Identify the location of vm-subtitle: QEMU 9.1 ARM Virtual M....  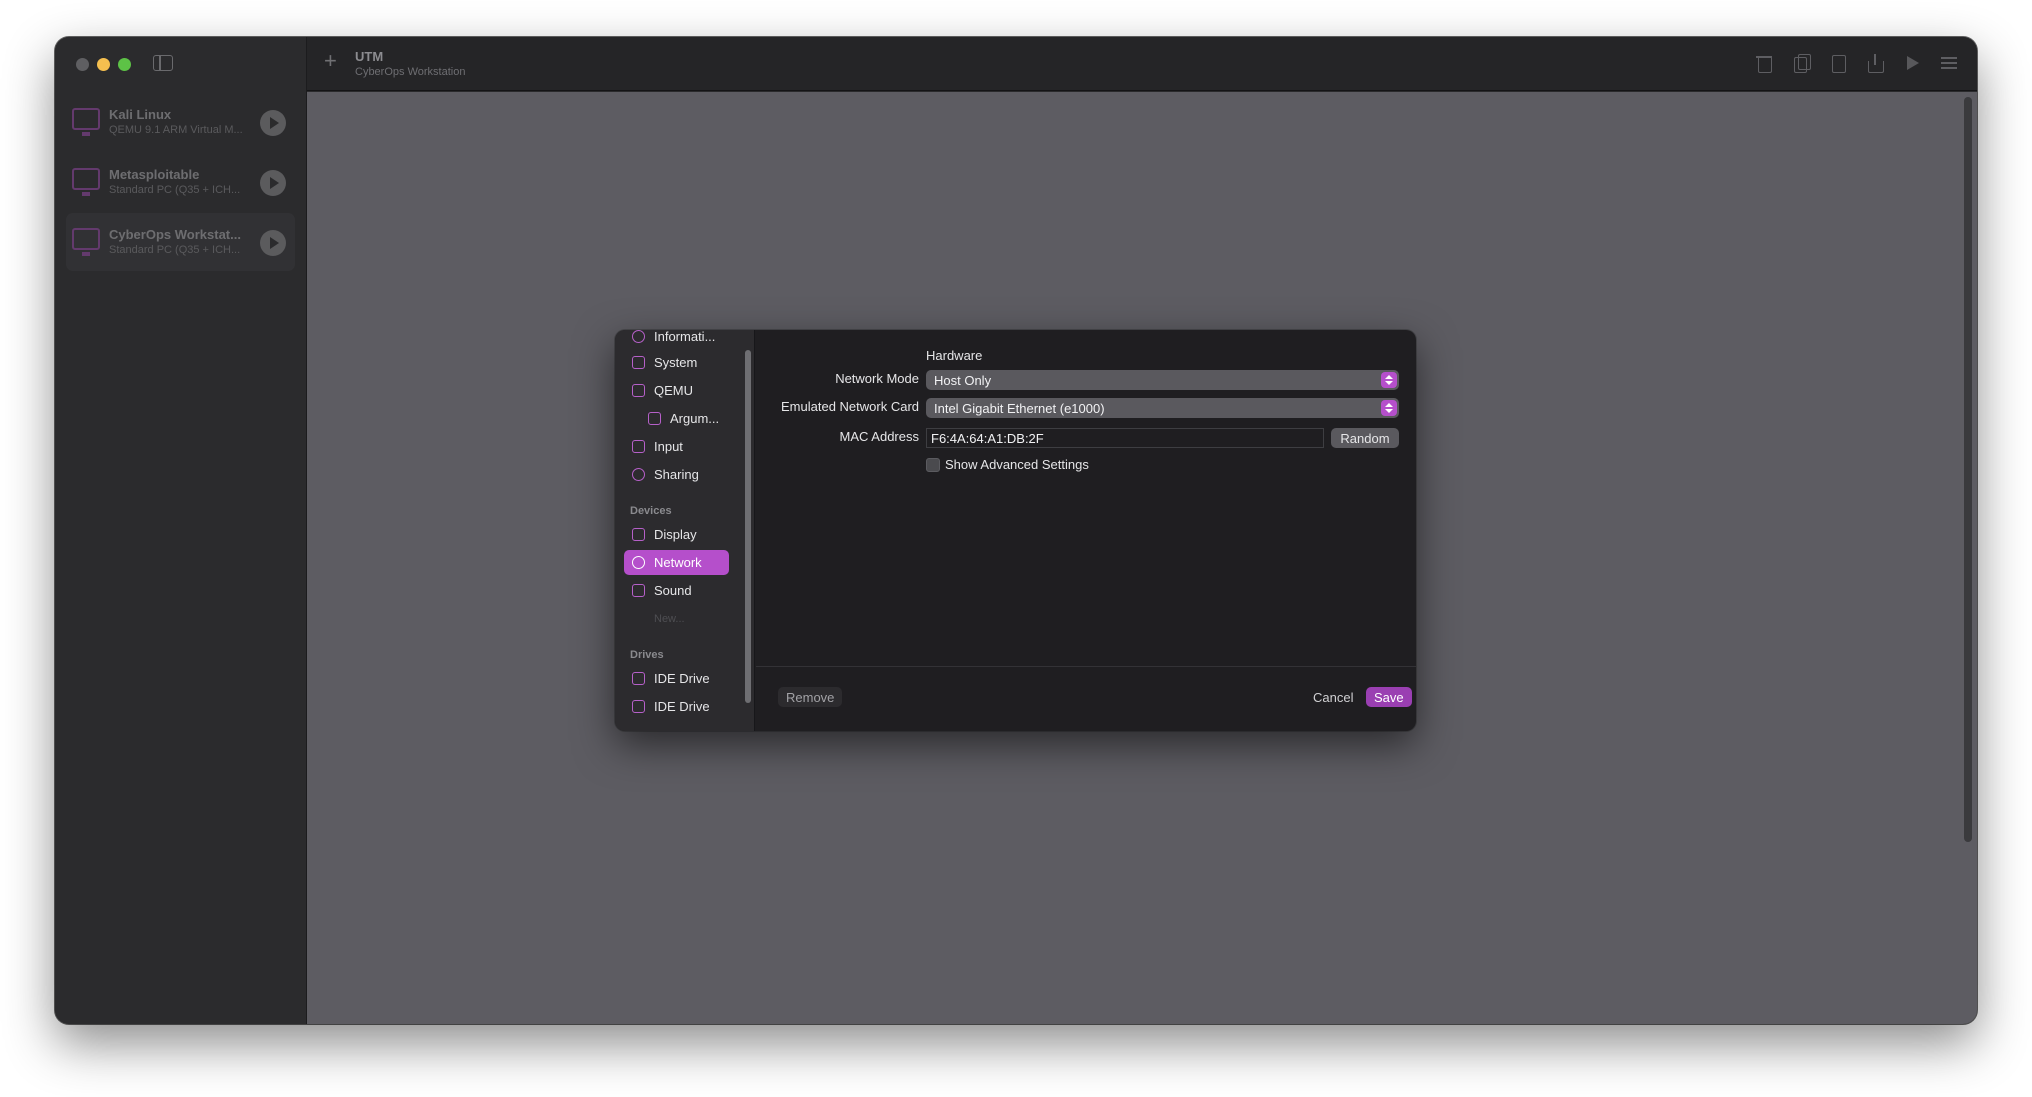
(176, 130).